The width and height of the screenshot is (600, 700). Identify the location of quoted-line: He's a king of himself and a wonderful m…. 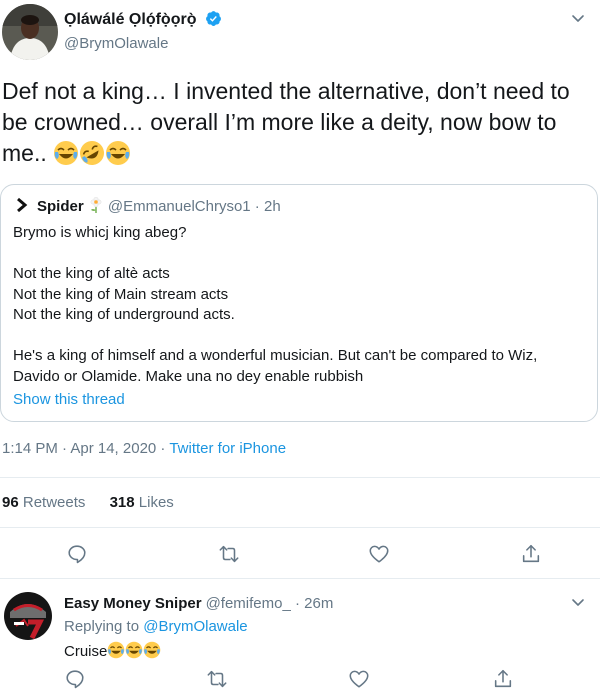
(275, 366).